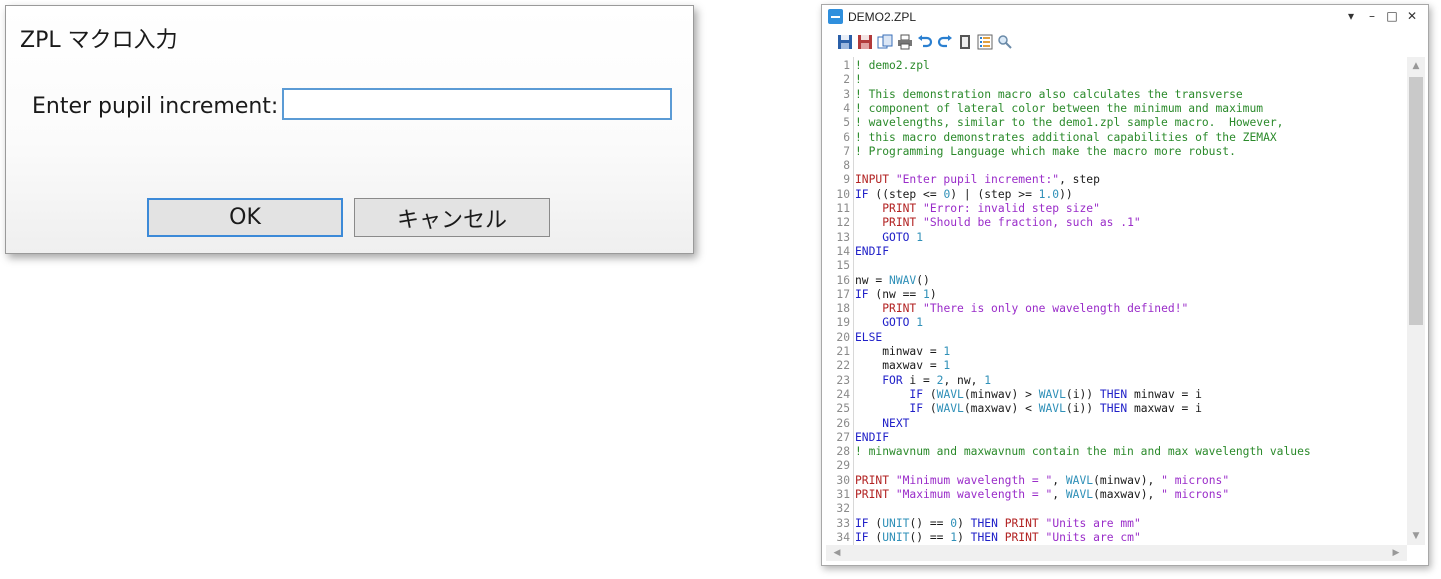  What do you see at coordinates (843, 337) in the screenshot?
I see `line-number: 20` at bounding box center [843, 337].